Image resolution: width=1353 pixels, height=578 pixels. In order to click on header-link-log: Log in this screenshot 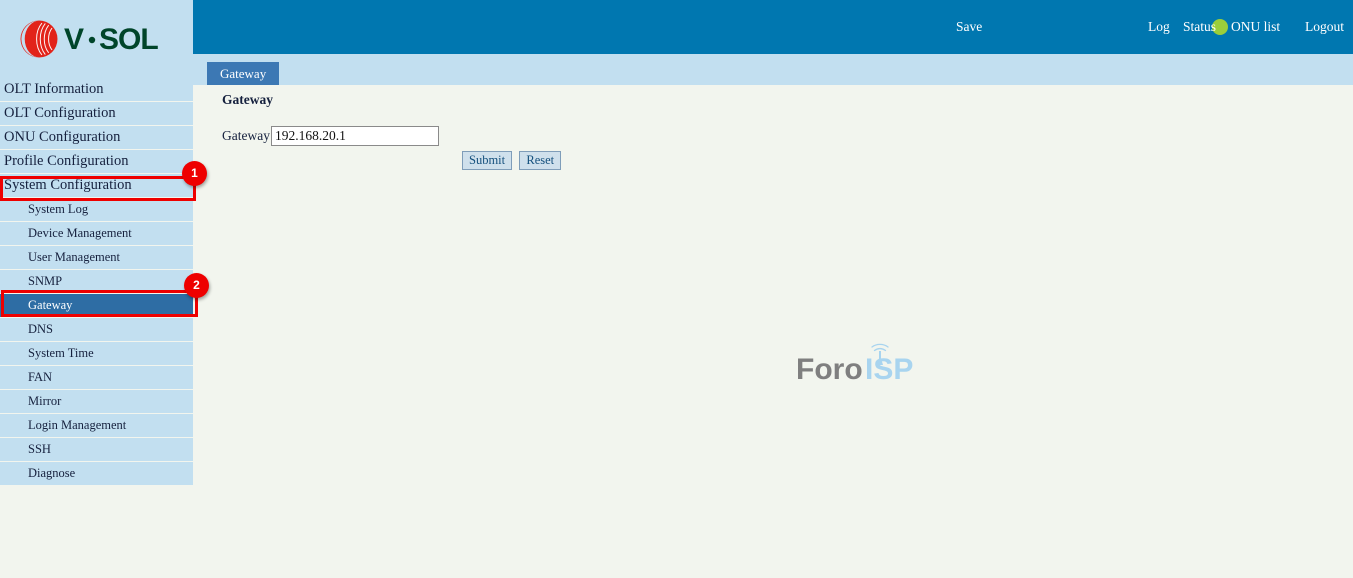, I will do `click(1159, 27)`.